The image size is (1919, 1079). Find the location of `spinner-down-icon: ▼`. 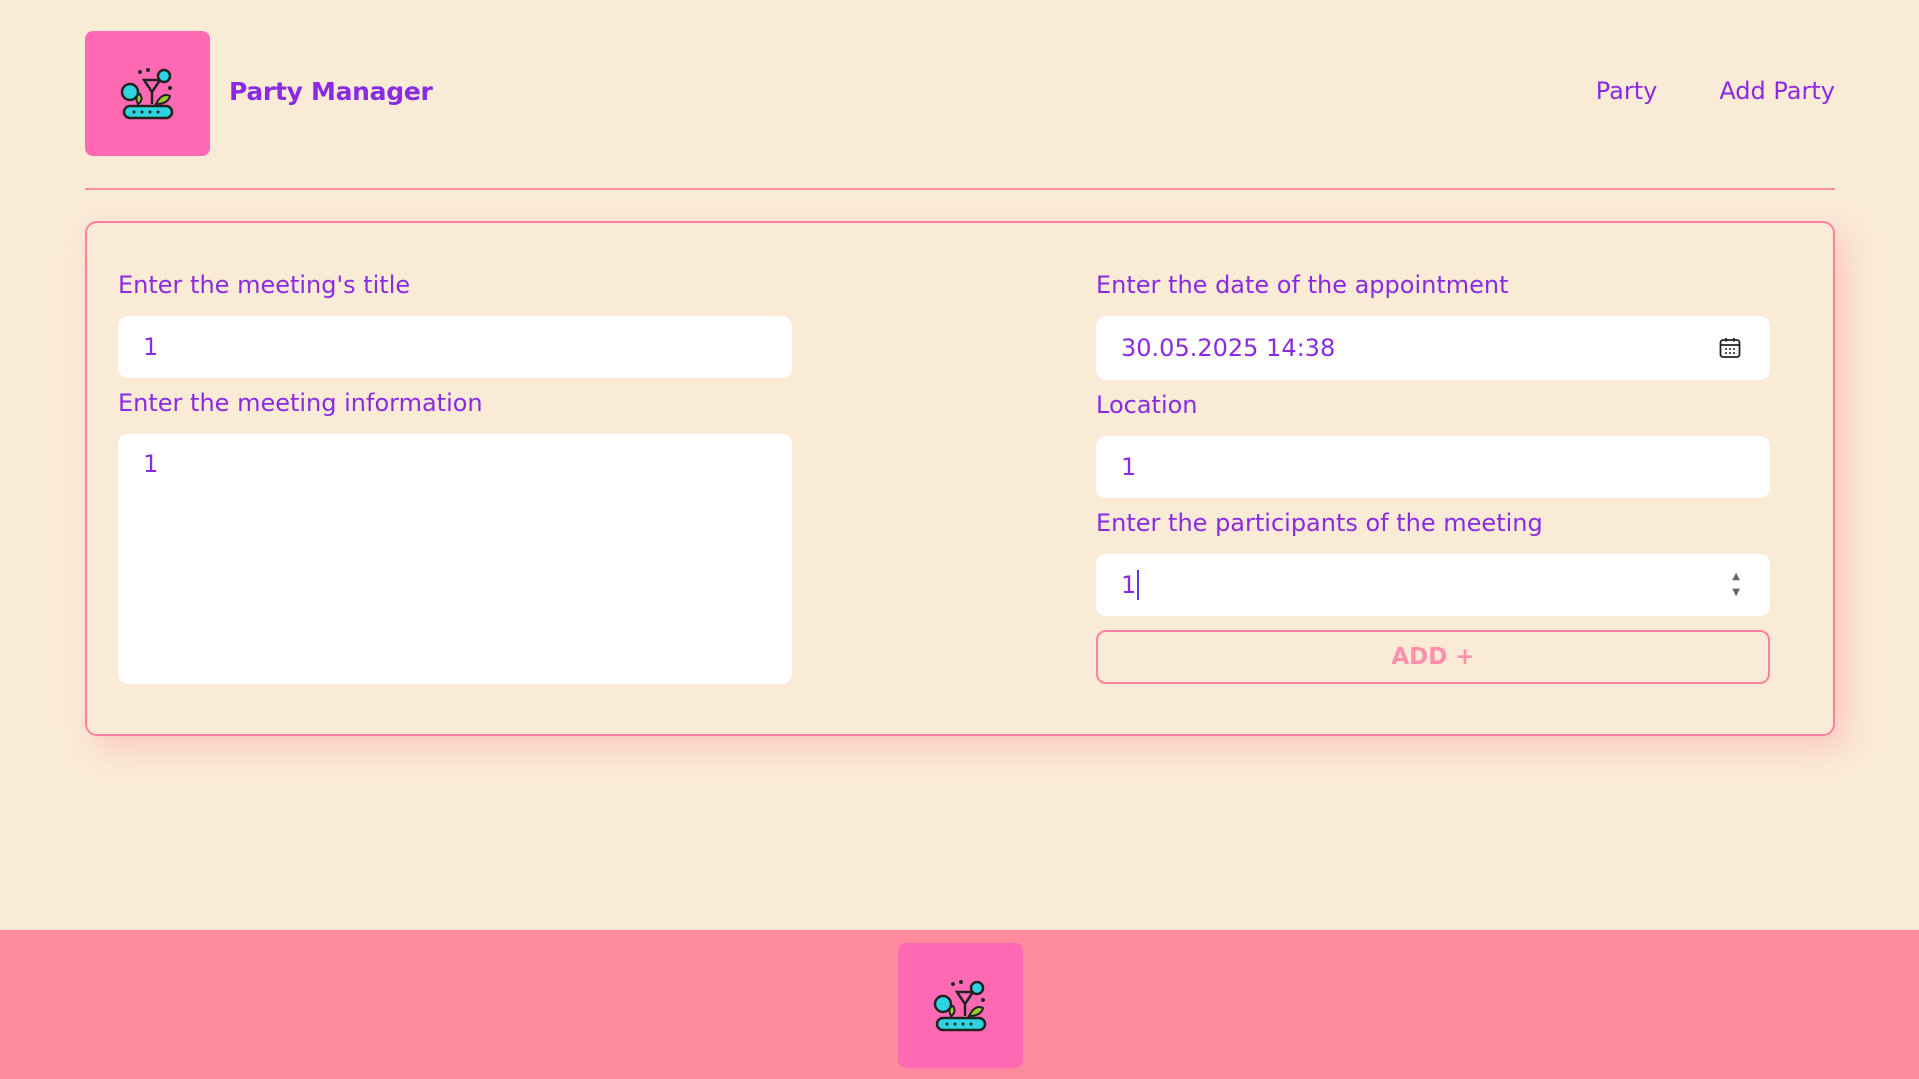

spinner-down-icon: ▼ is located at coordinates (1736, 593).